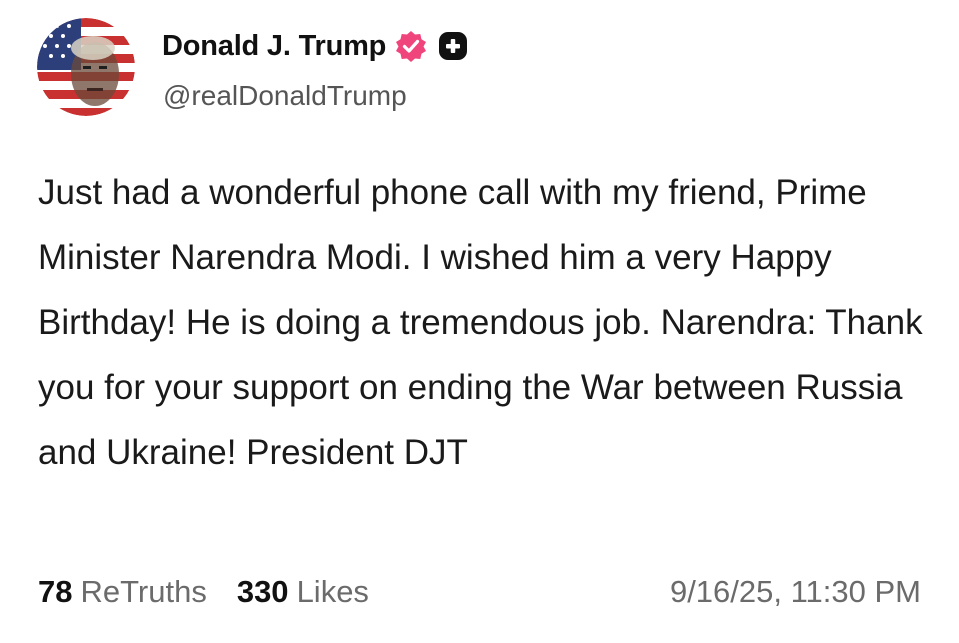 This screenshot has width=959, height=643. Describe the element at coordinates (332, 591) in the screenshot. I see `likes-label: Likes` at that location.